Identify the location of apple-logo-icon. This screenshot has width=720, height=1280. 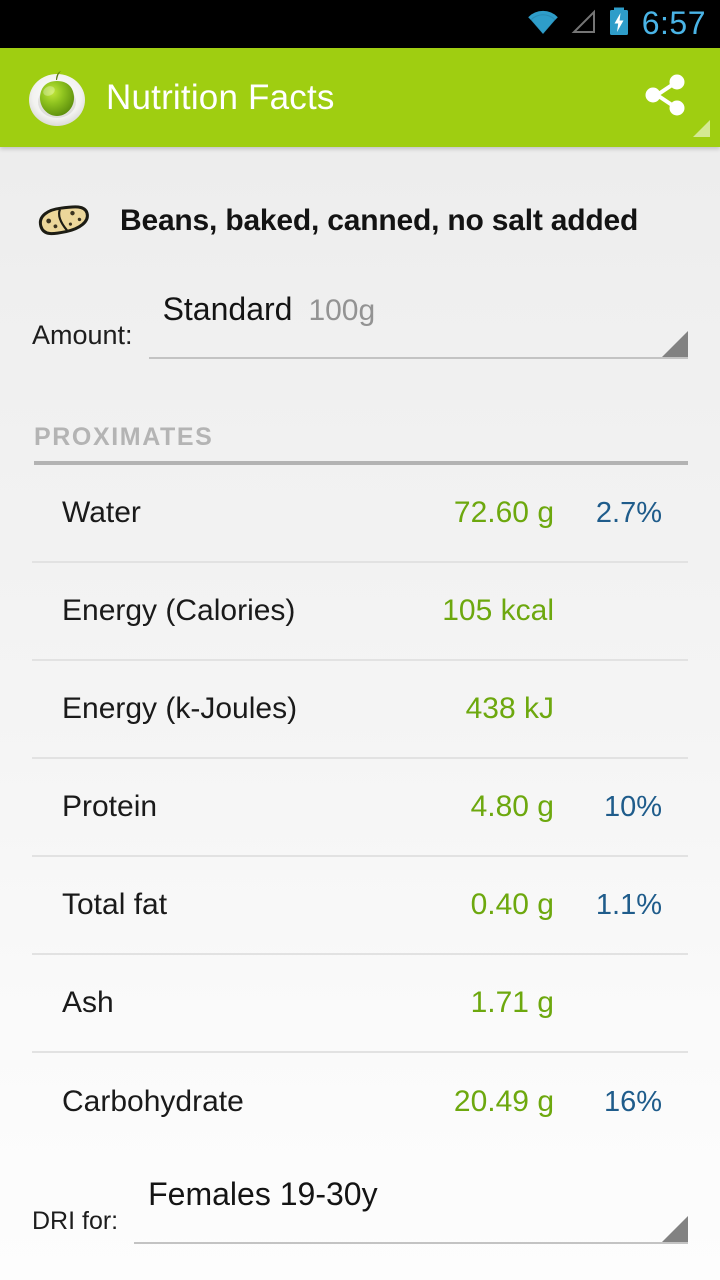
(57, 98).